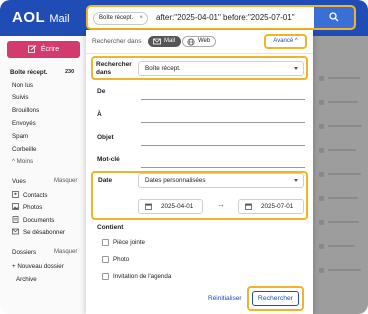  What do you see at coordinates (19, 181) in the screenshot?
I see `views-section-label: Vues` at bounding box center [19, 181].